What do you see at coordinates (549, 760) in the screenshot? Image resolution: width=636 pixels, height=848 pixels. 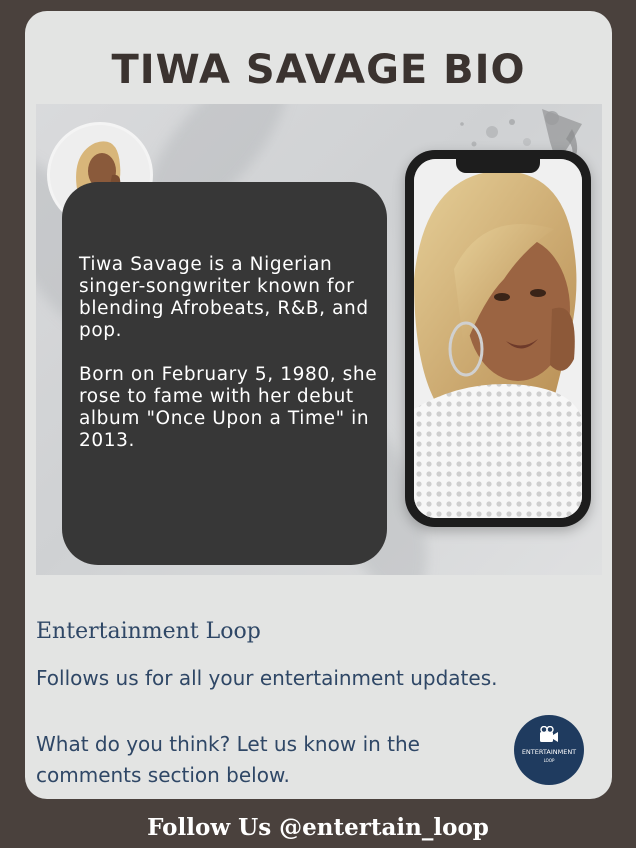 I see `logo-subtitle: LOOP` at bounding box center [549, 760].